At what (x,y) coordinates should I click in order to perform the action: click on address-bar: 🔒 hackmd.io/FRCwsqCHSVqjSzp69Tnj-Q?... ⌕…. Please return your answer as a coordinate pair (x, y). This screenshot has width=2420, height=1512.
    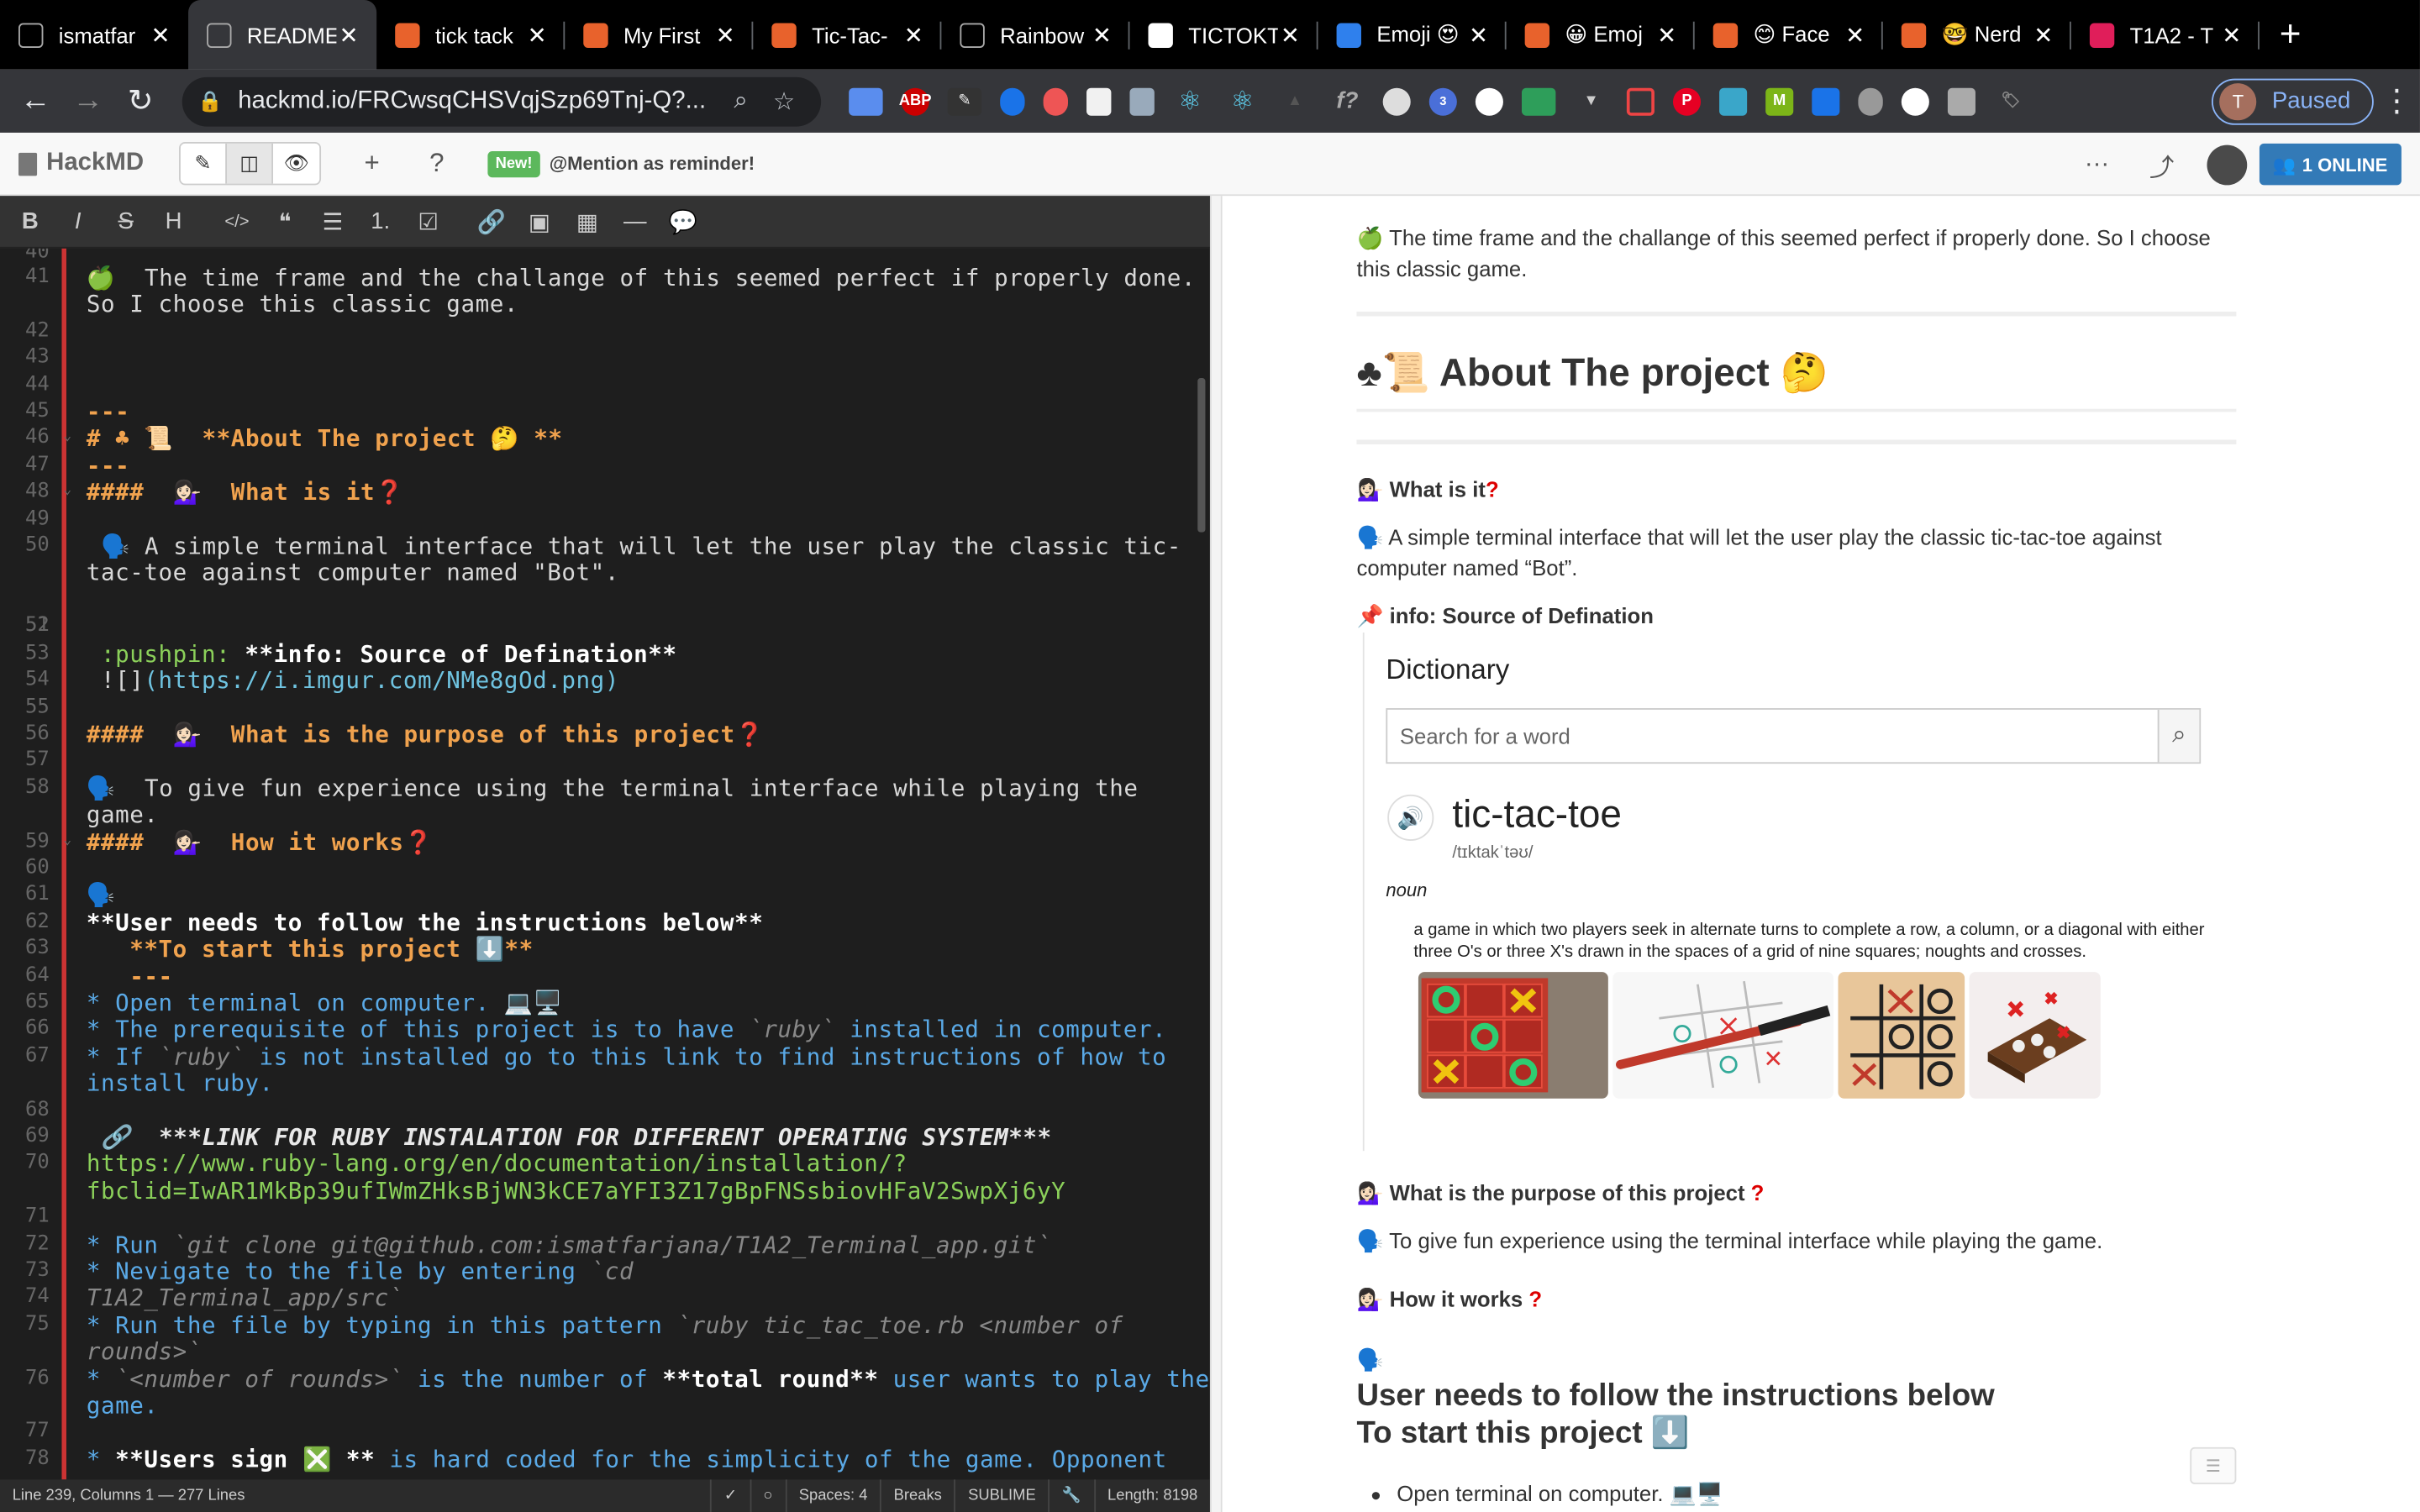
    Looking at the image, I should click on (502, 101).